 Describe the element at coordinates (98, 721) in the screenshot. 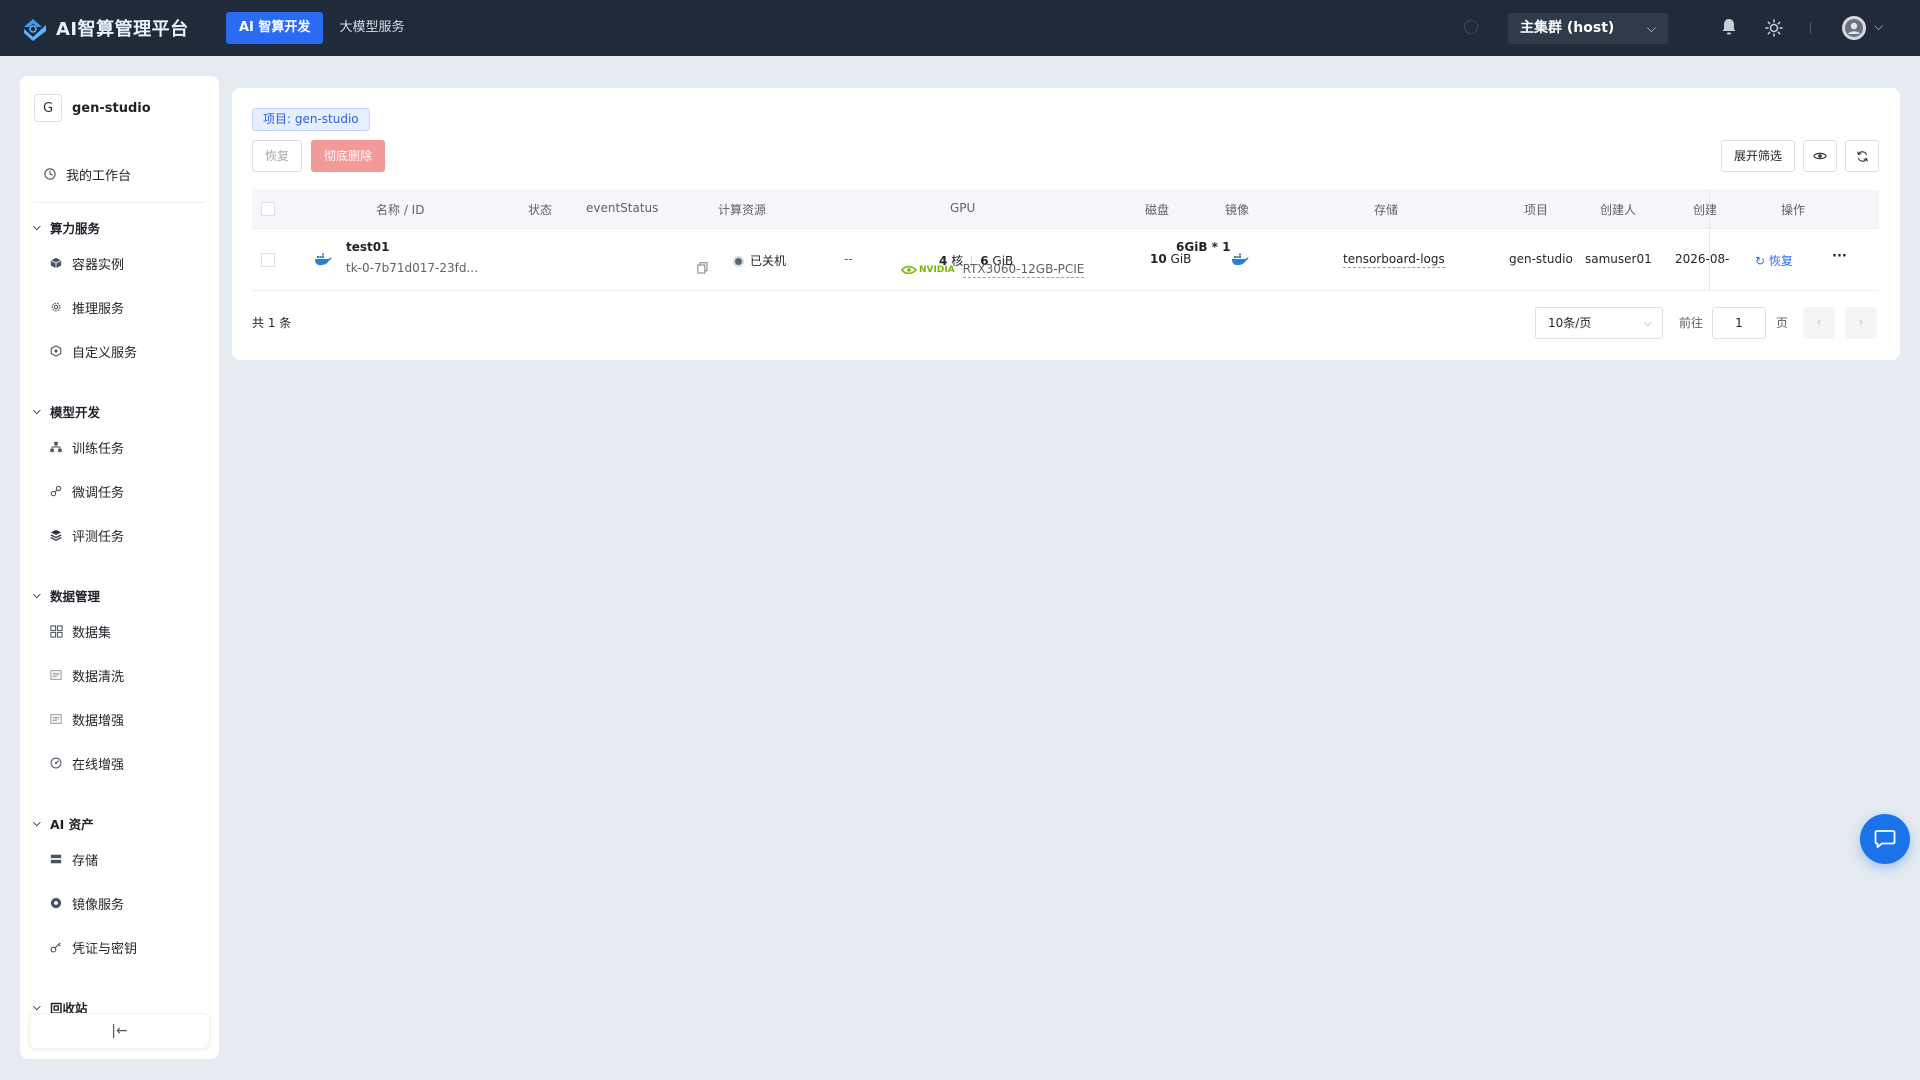

I see `sidebar-item-label: 数据增强` at that location.